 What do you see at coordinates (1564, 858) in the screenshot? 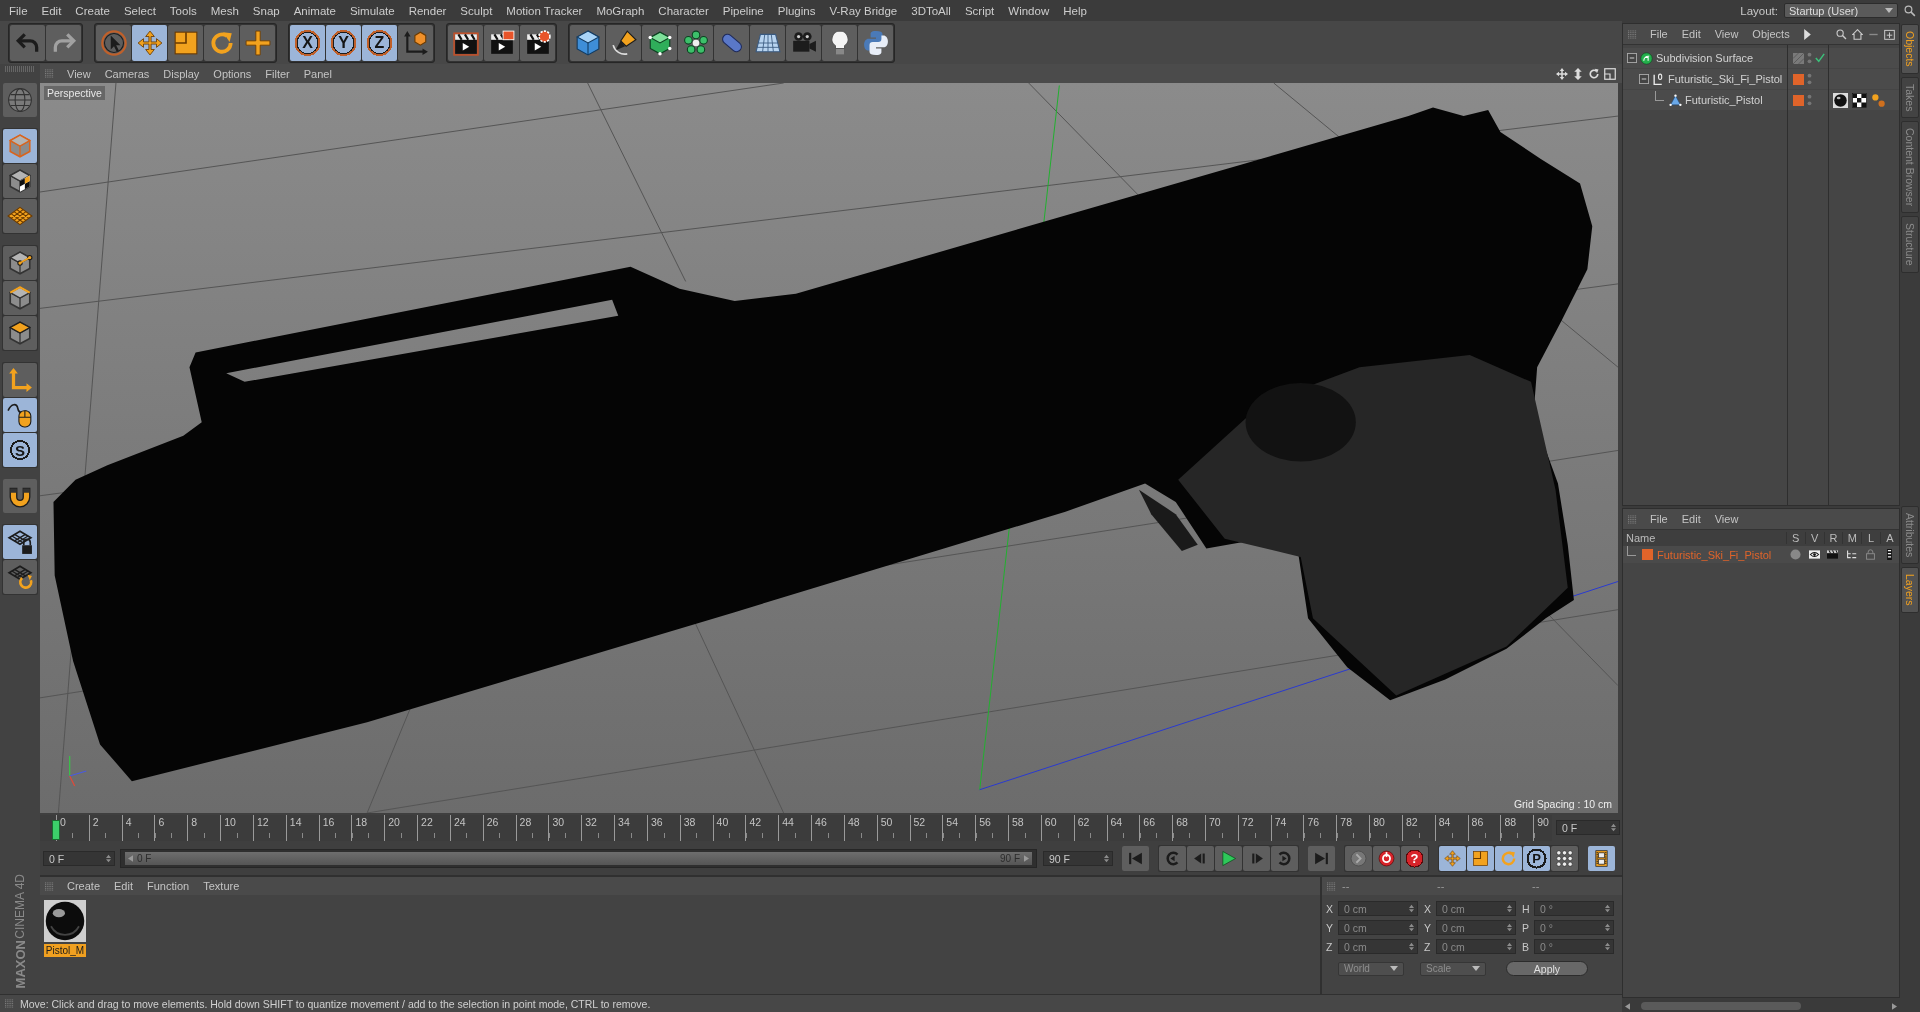
I see `pla-button` at bounding box center [1564, 858].